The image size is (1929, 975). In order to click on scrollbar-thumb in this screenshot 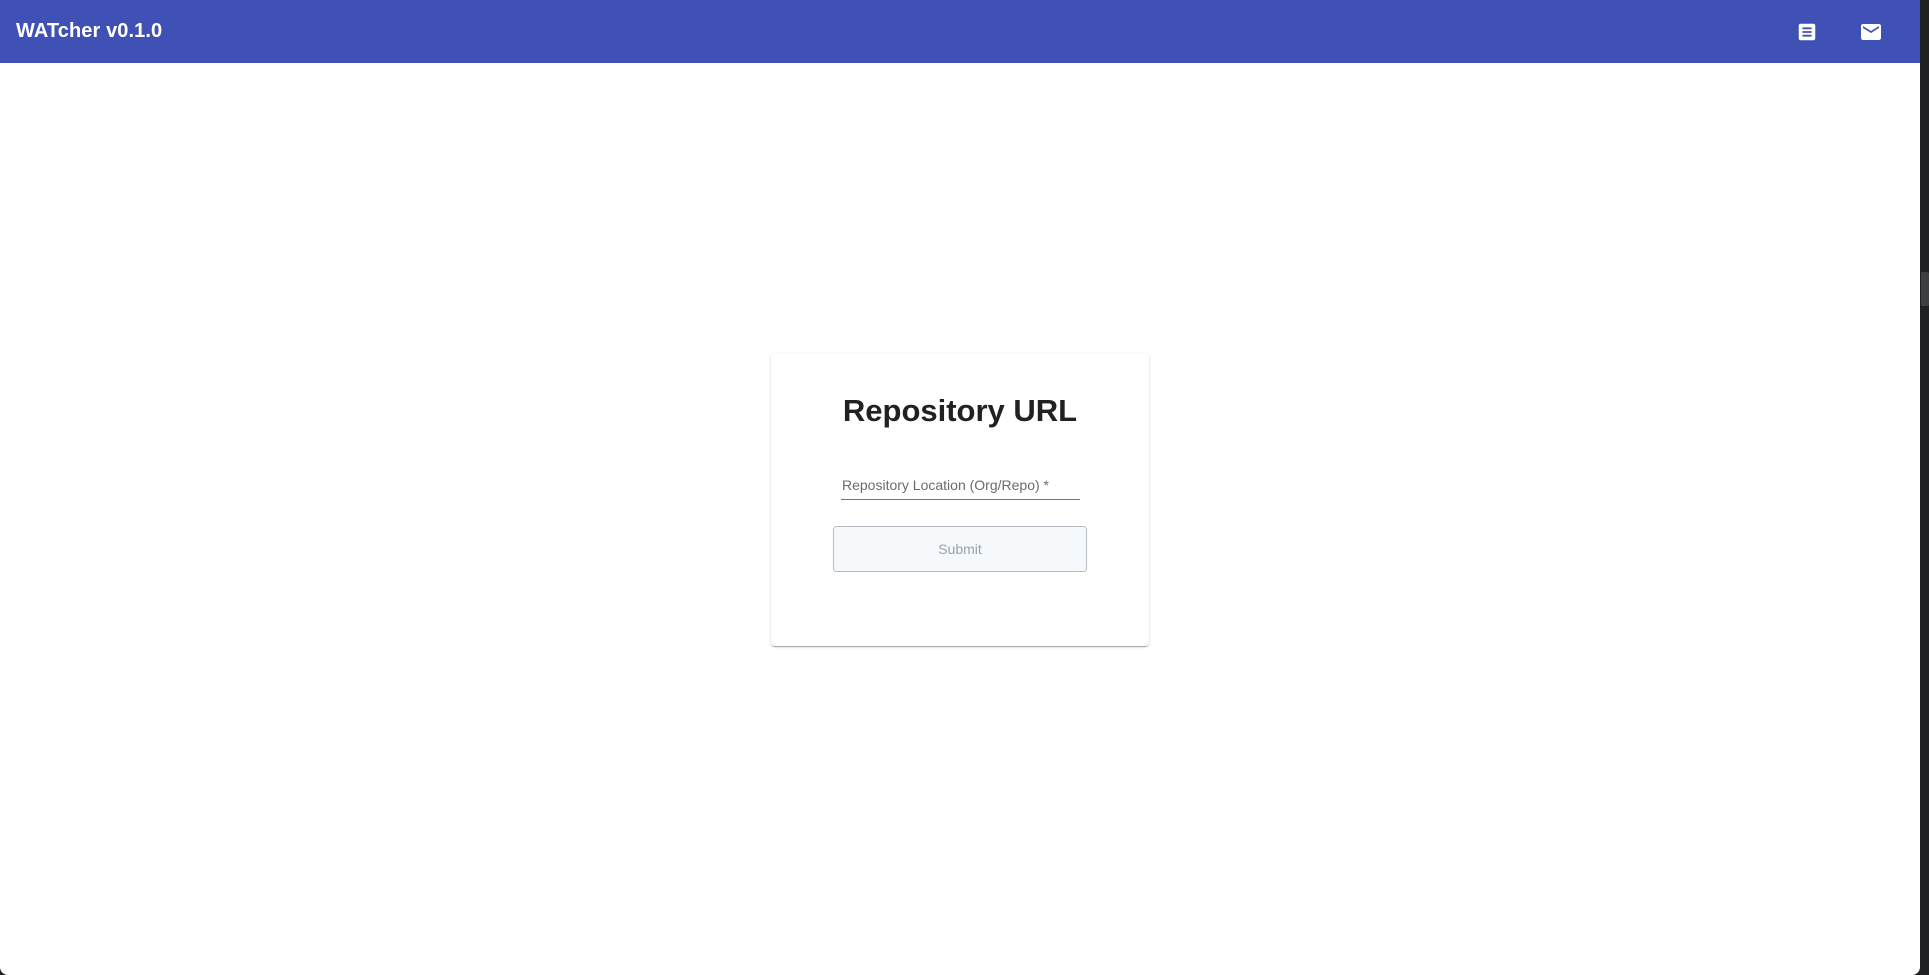, I will do `click(1925, 289)`.